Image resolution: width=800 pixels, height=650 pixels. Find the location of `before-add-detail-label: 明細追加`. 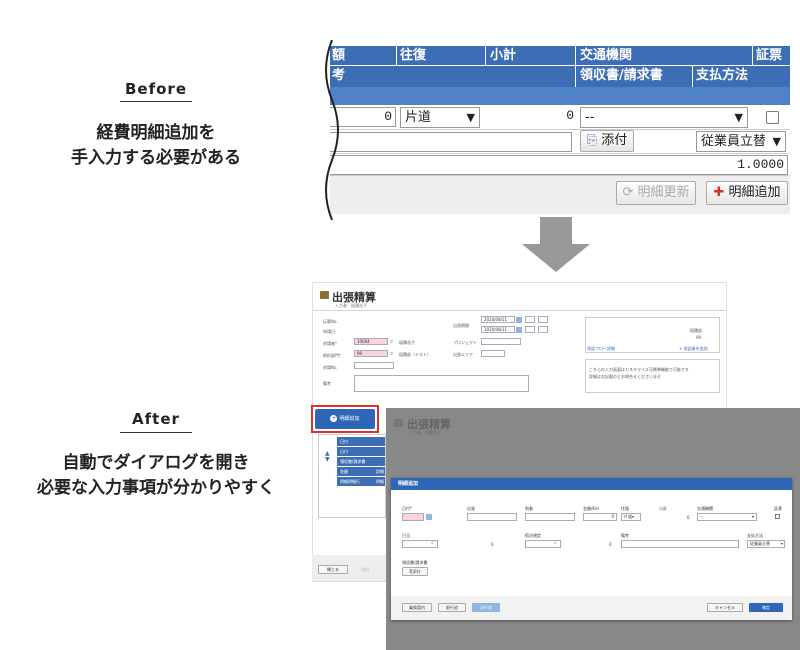

before-add-detail-label: 明細追加 is located at coordinates (754, 192).